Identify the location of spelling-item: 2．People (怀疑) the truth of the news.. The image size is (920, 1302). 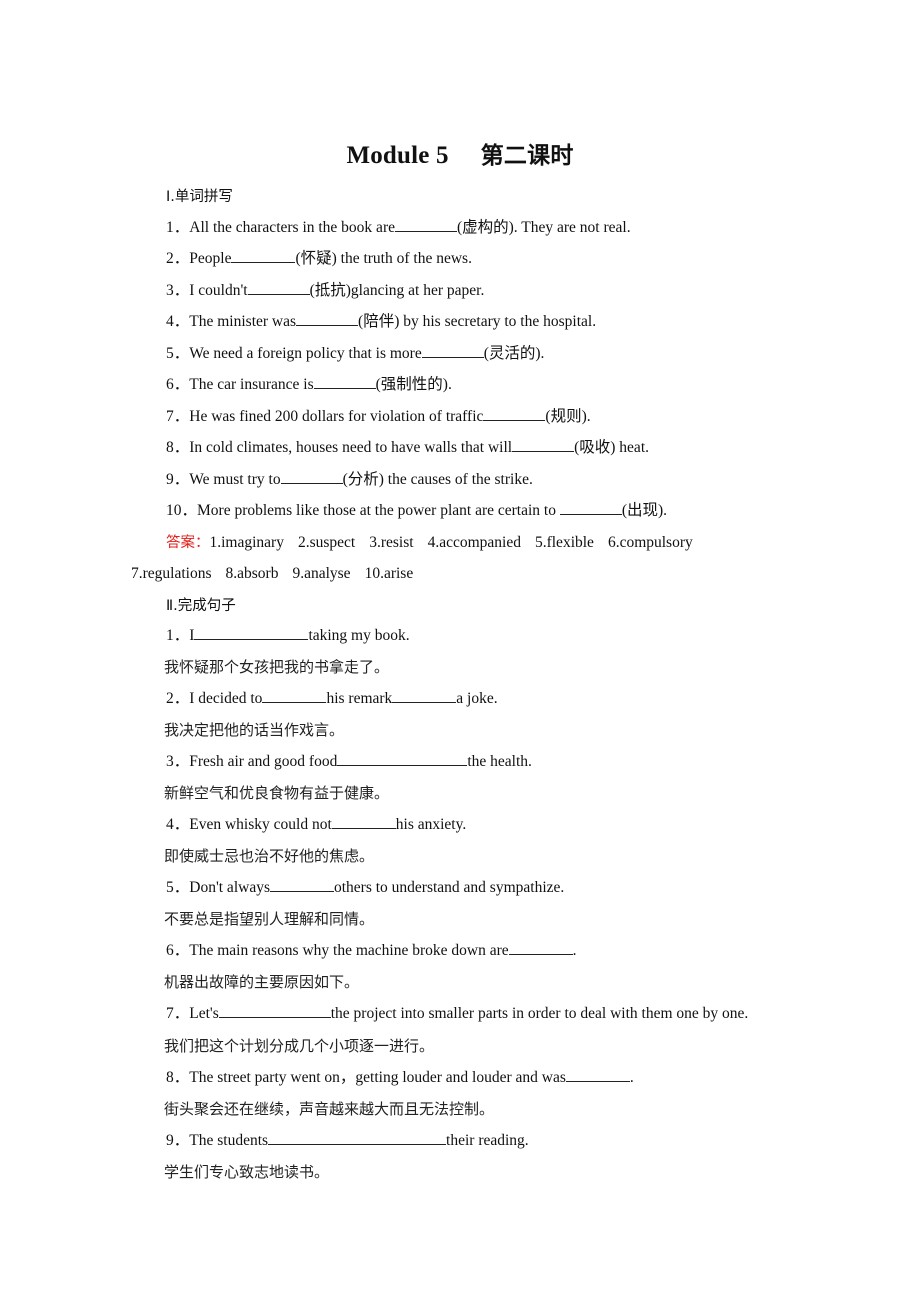
(319, 259).